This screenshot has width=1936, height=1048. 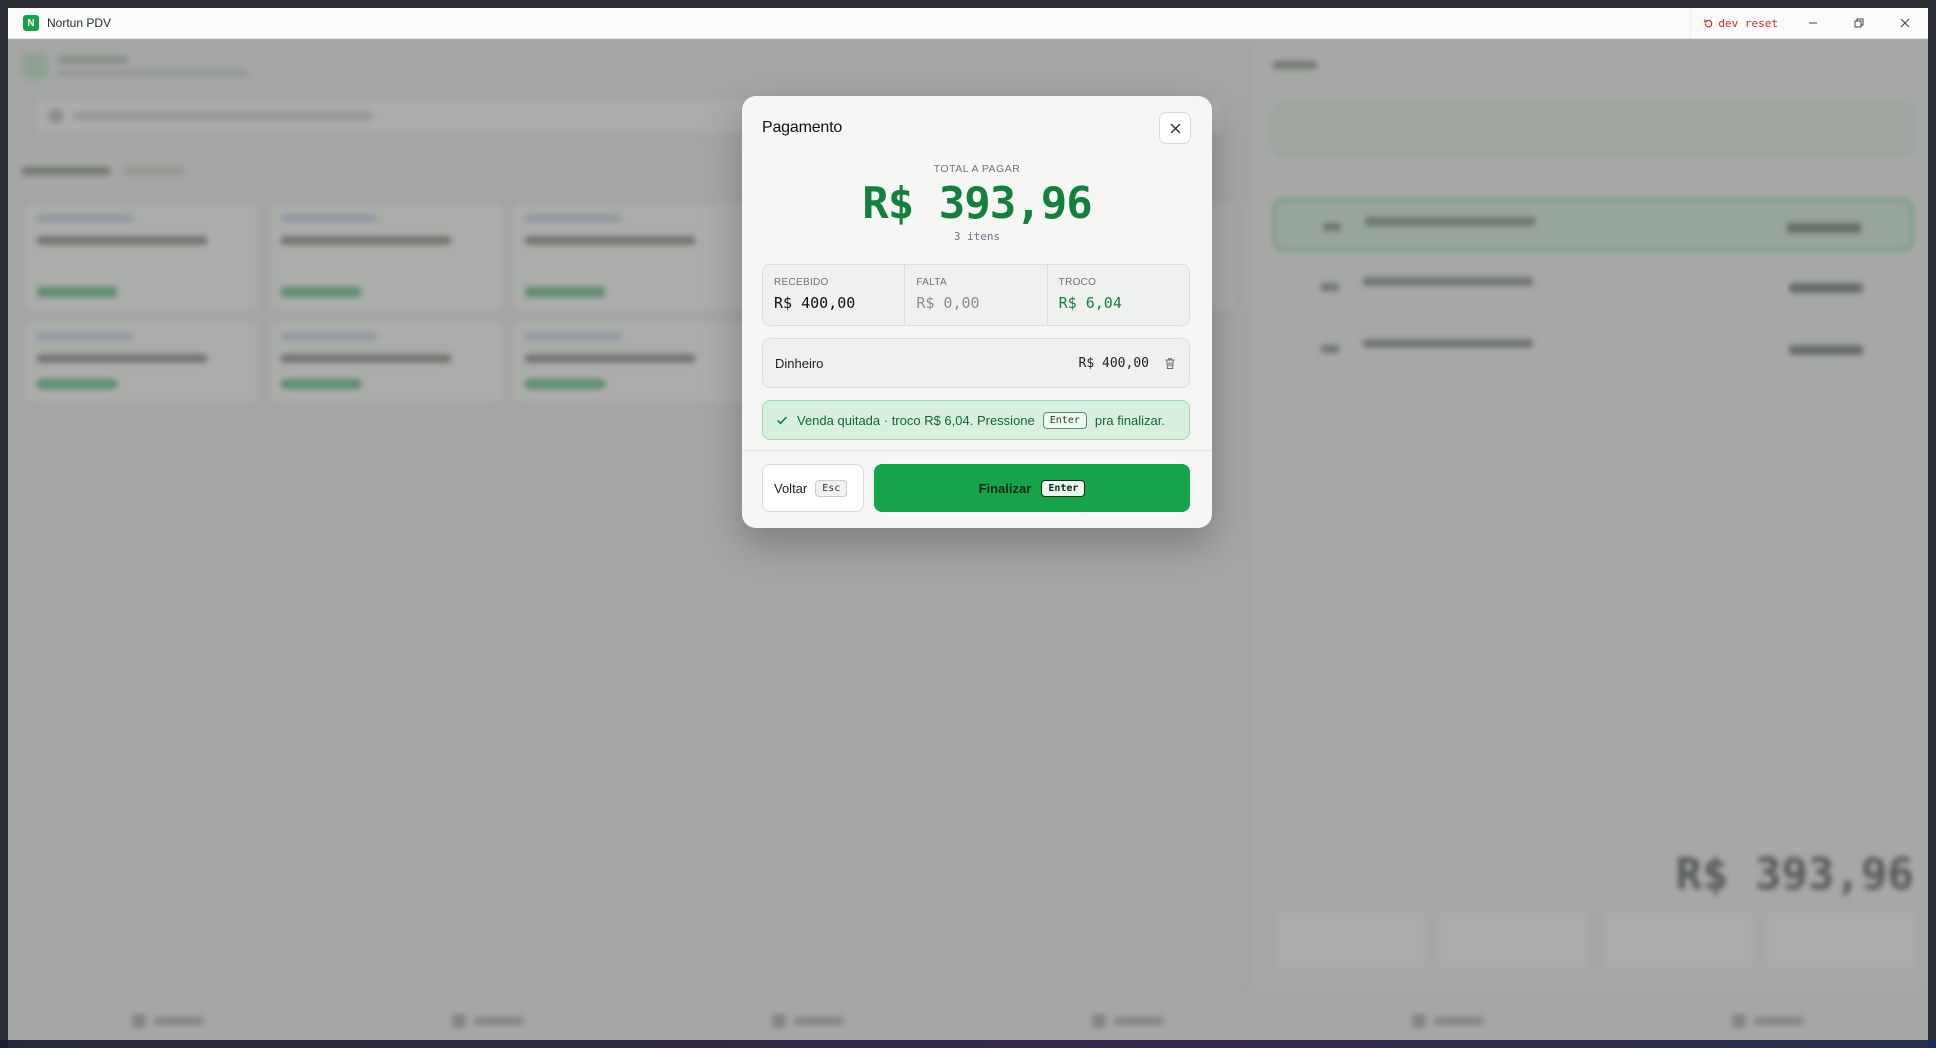 I want to click on missing-cell: FALTA R$ 0,00, so click(x=976, y=295).